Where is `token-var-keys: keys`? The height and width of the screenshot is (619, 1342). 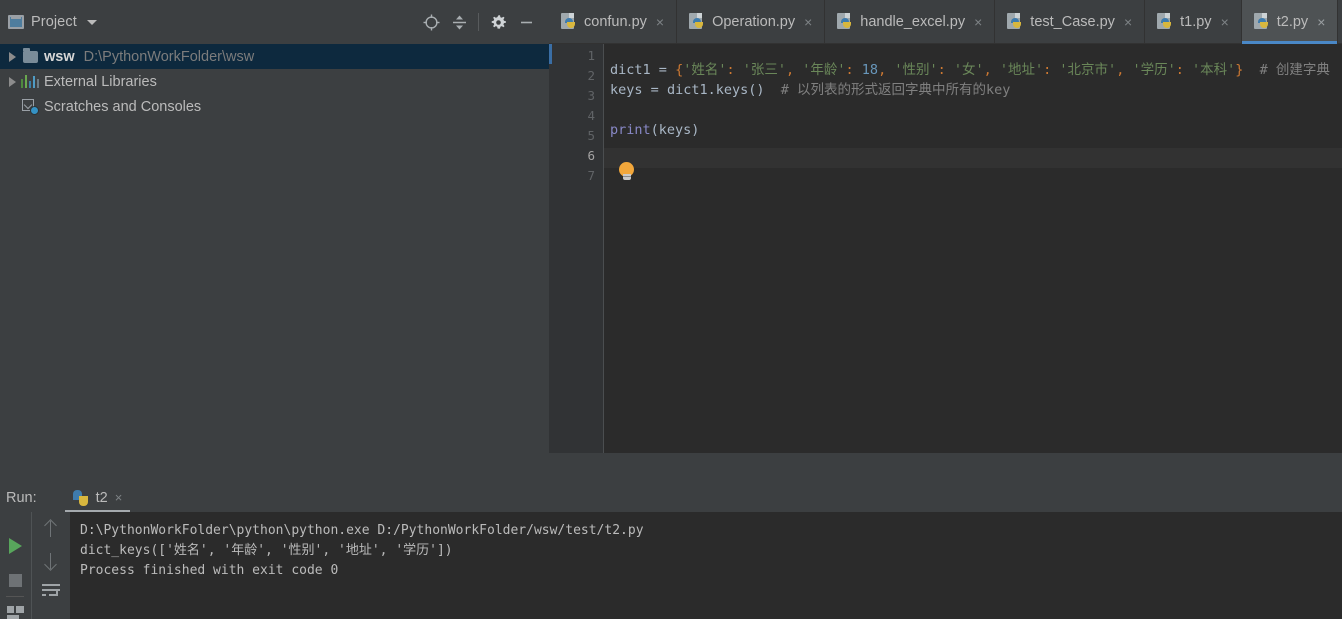
token-var-keys: keys is located at coordinates (626, 90).